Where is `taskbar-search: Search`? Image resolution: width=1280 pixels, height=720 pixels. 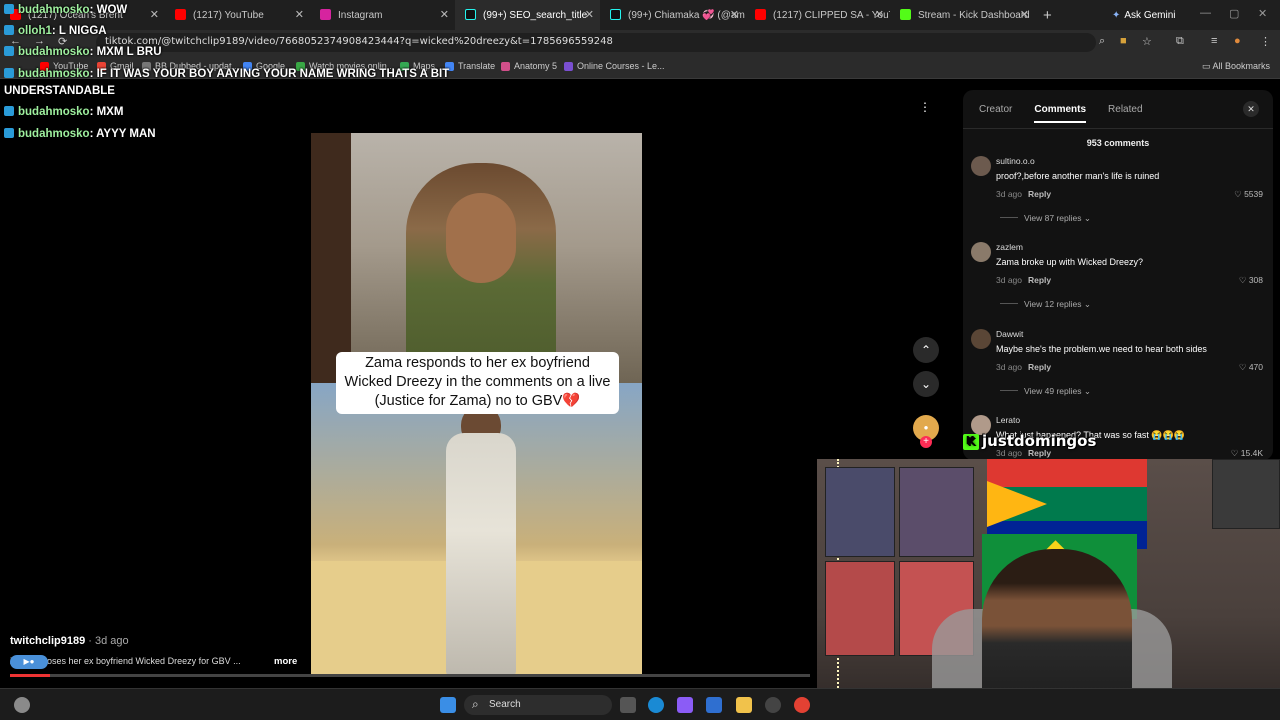 taskbar-search: Search is located at coordinates (538, 705).